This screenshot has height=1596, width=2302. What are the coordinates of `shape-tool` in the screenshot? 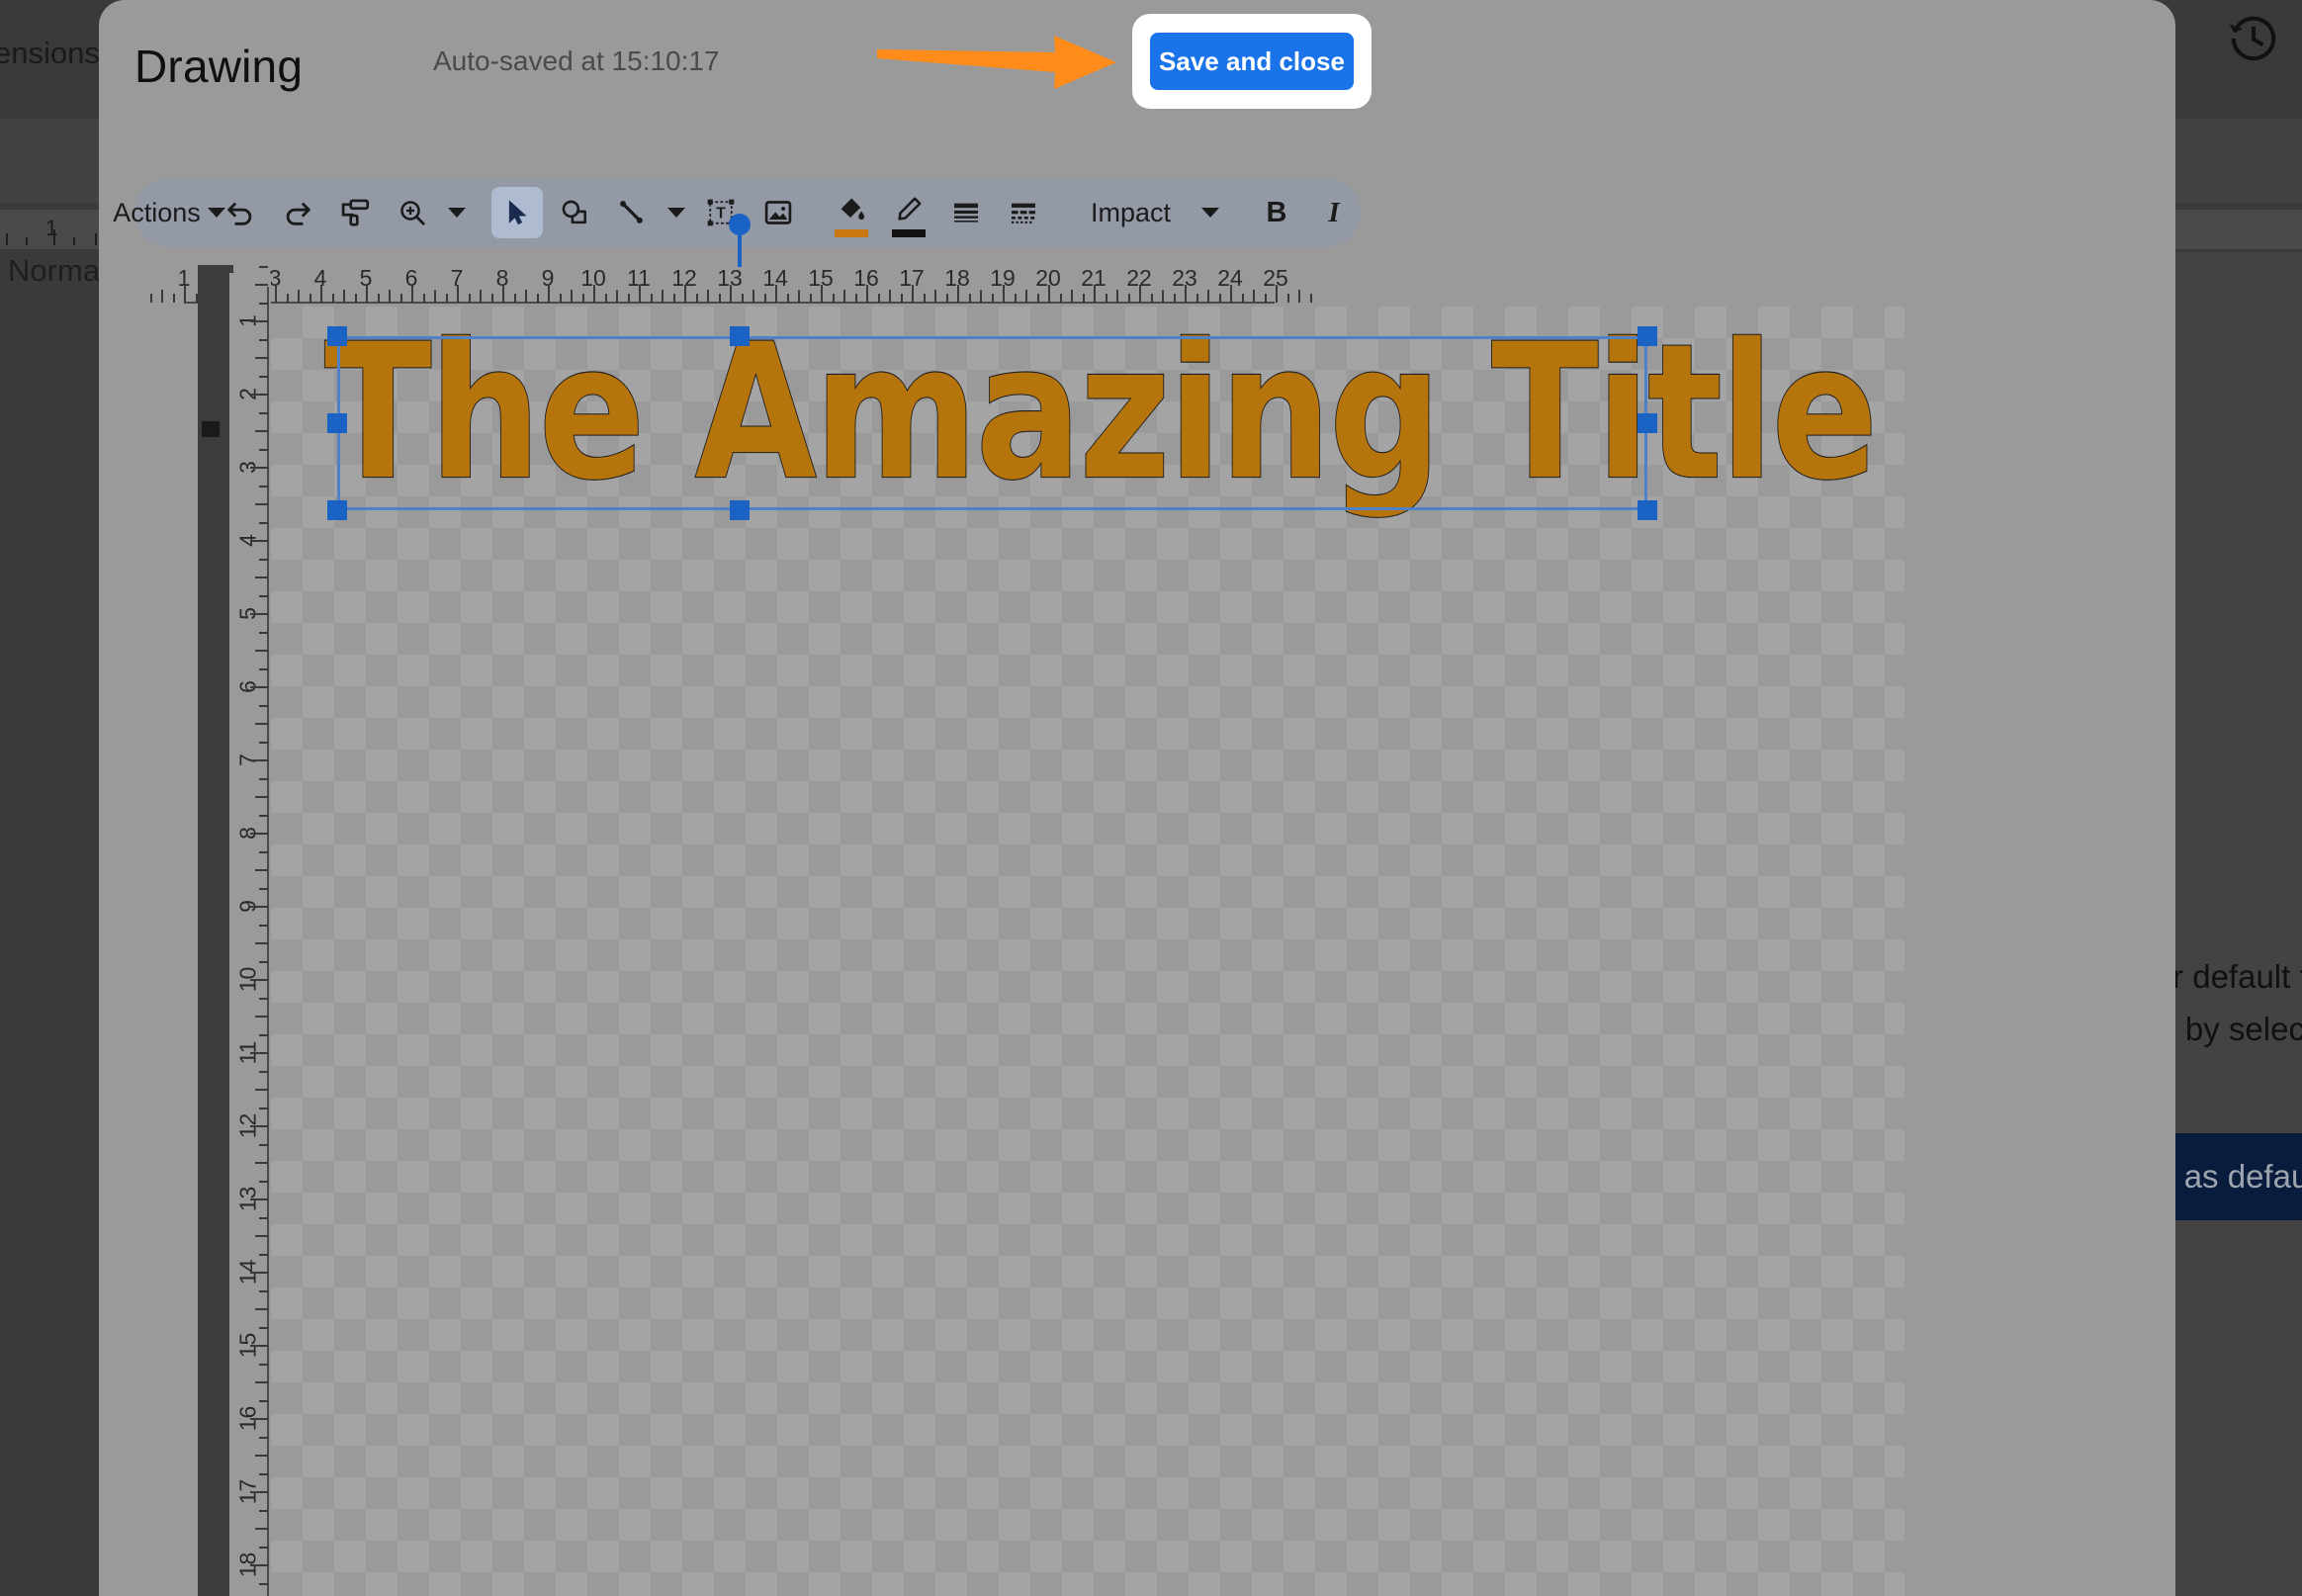 It's located at (575, 212).